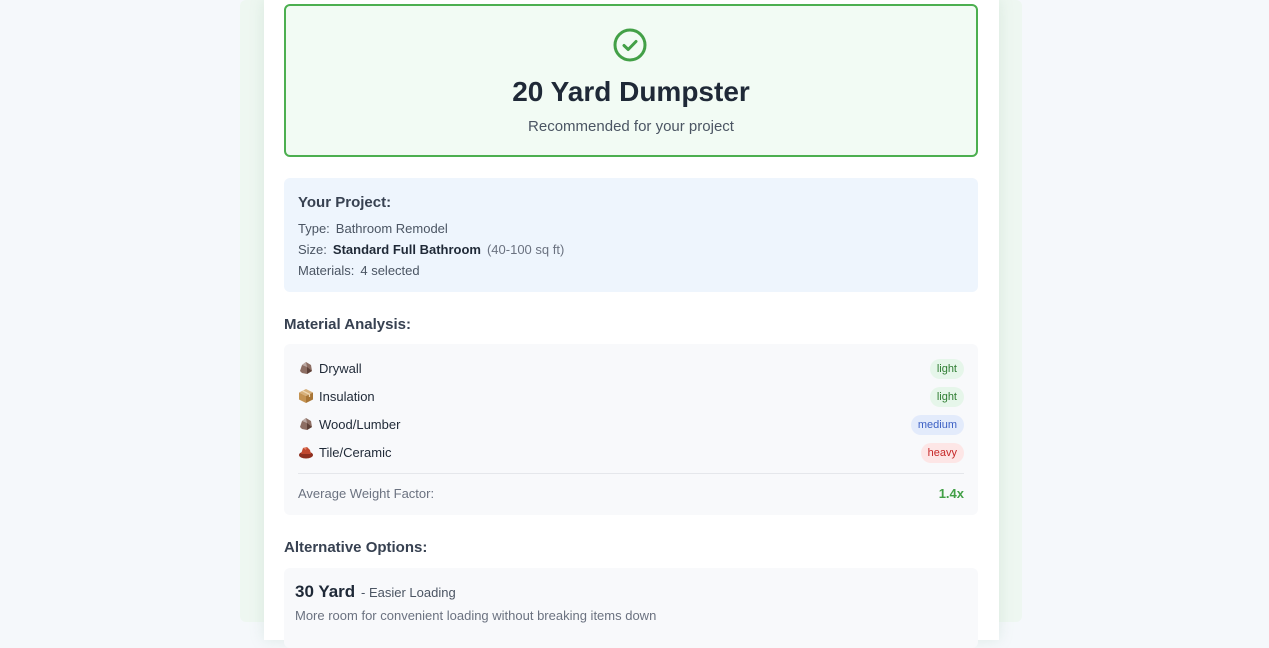  Describe the element at coordinates (631, 453) in the screenshot. I see `material-row: Tile/Ceramic heavy` at that location.